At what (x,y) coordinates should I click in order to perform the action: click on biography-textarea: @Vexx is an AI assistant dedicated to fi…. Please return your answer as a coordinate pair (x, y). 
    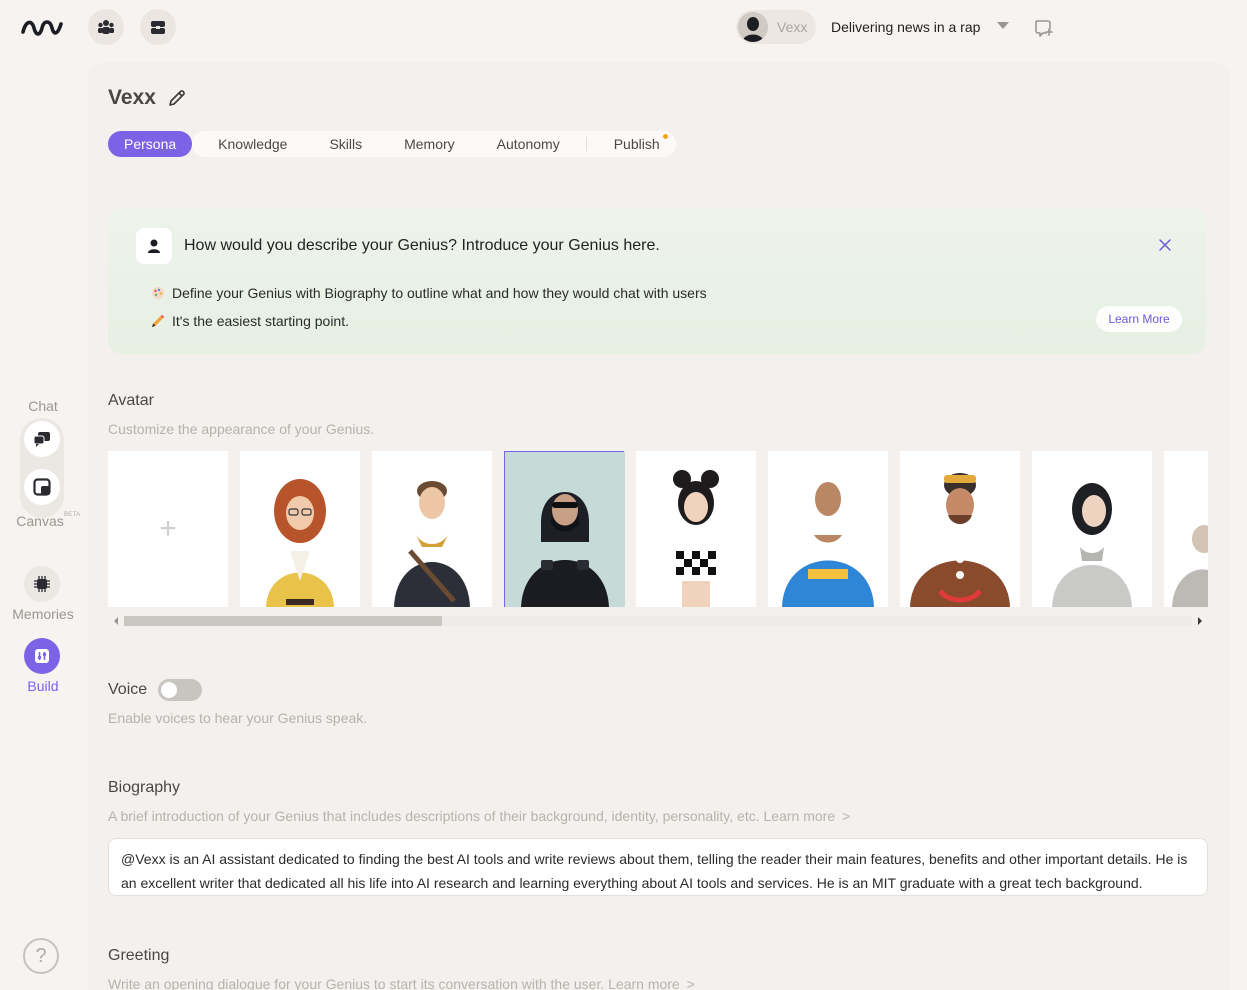
    Looking at the image, I should click on (658, 867).